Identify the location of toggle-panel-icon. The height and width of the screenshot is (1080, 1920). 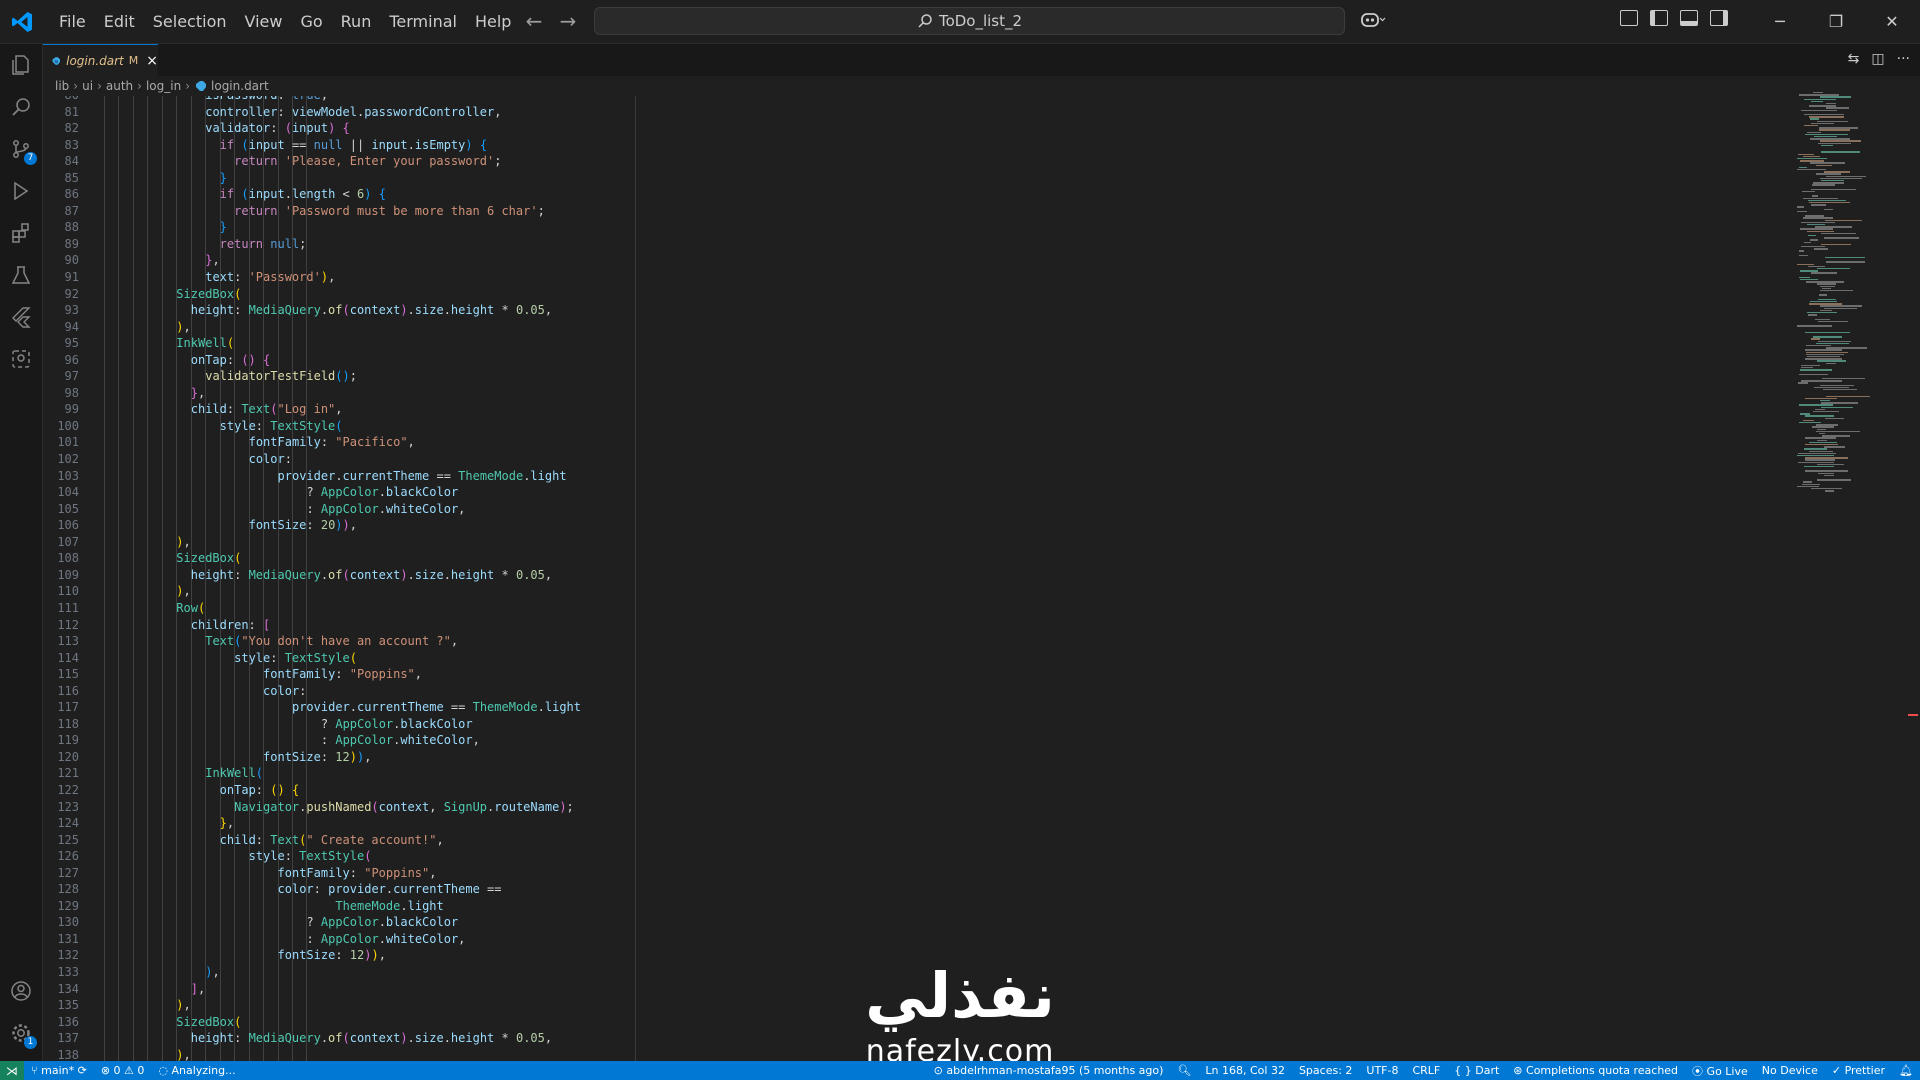
(1689, 18).